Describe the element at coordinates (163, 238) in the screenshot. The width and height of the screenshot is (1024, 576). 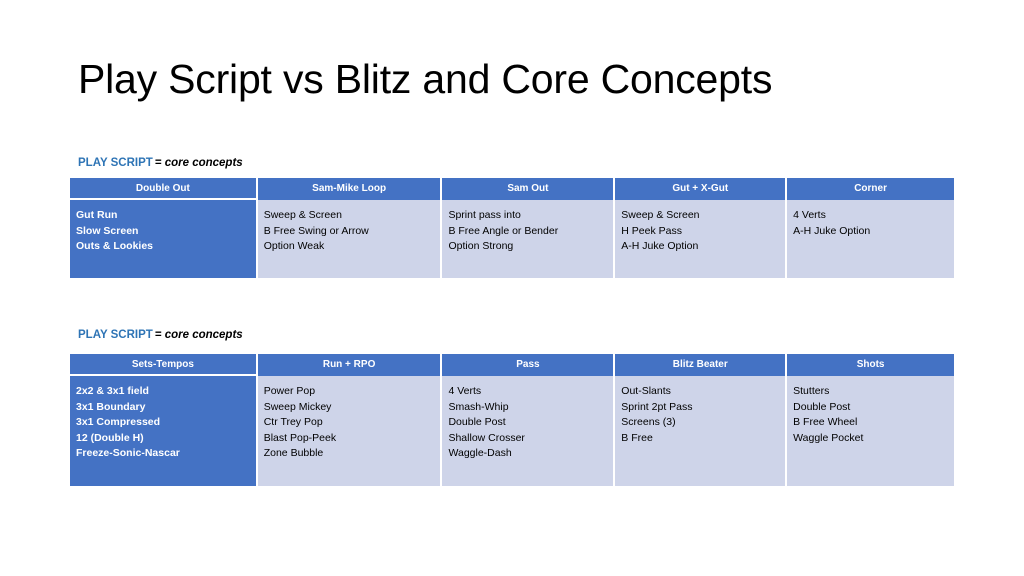
I see `table-cell: Gut Run Slow Screen Outs & Lookies` at that location.